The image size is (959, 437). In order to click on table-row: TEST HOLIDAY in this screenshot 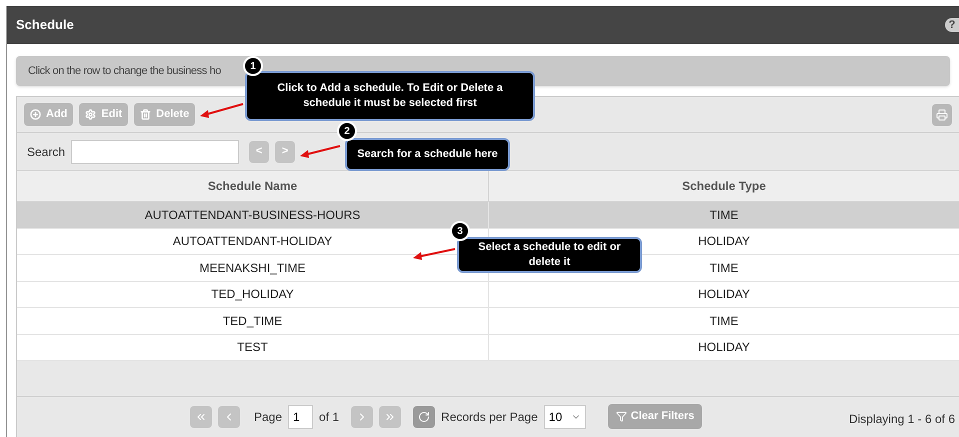, I will do `click(488, 347)`.